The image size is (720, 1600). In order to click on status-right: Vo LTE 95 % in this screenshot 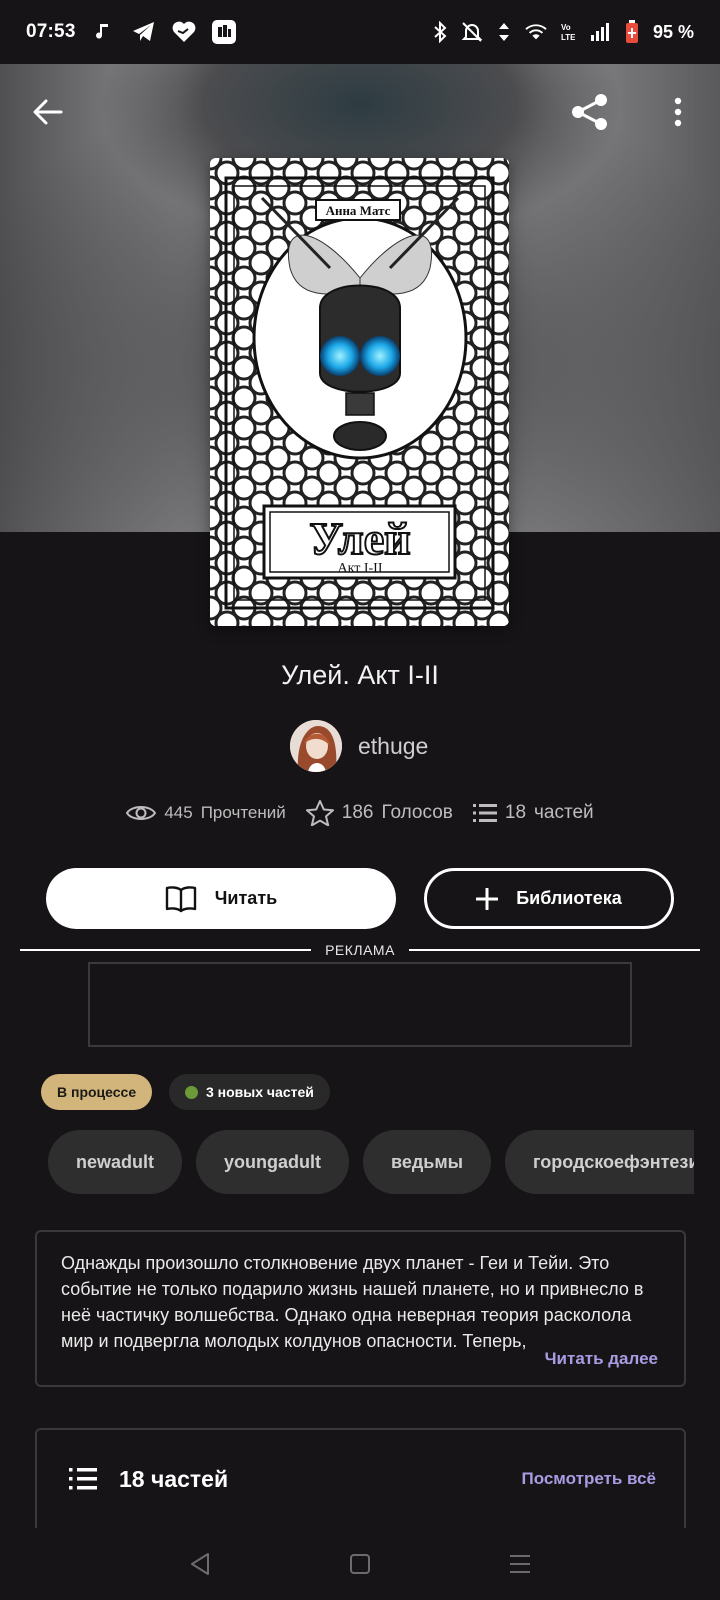, I will do `click(561, 31)`.